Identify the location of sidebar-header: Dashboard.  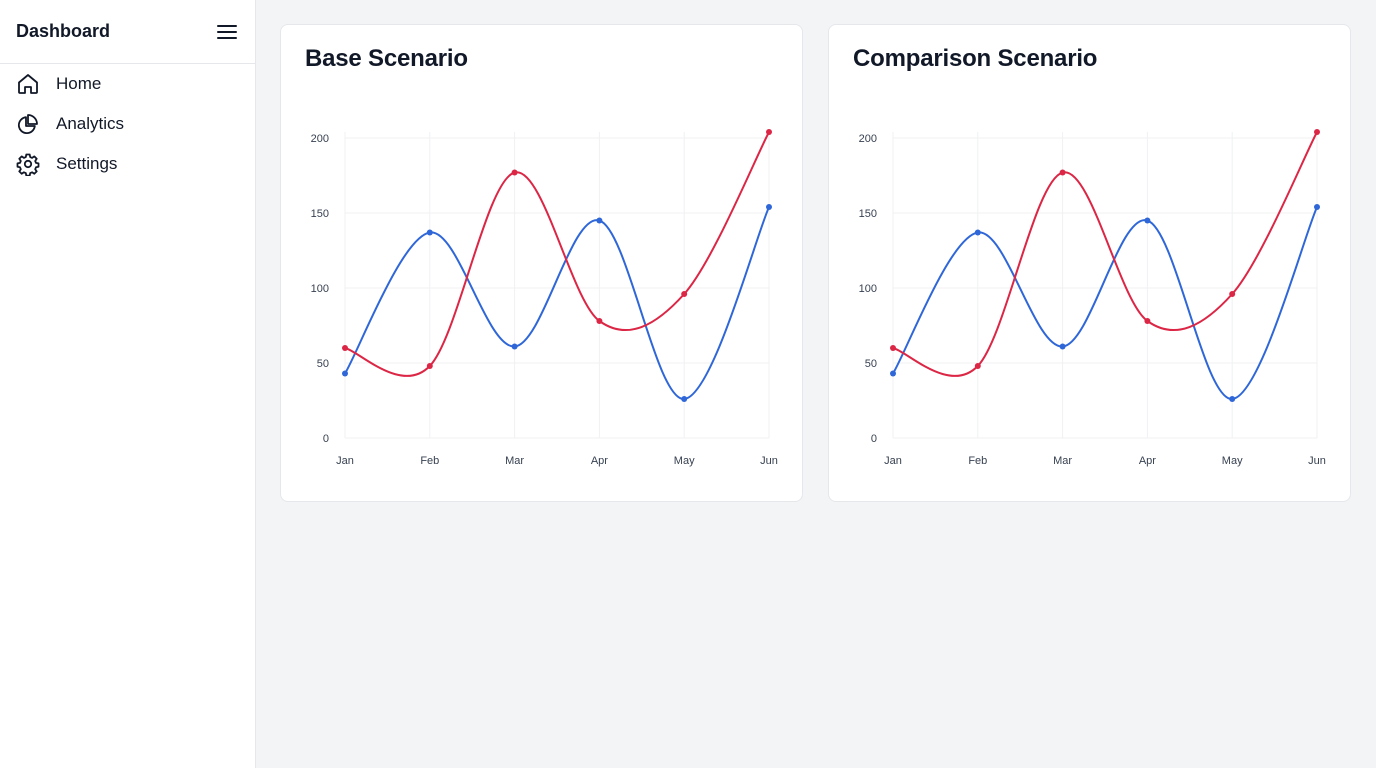
(127, 32).